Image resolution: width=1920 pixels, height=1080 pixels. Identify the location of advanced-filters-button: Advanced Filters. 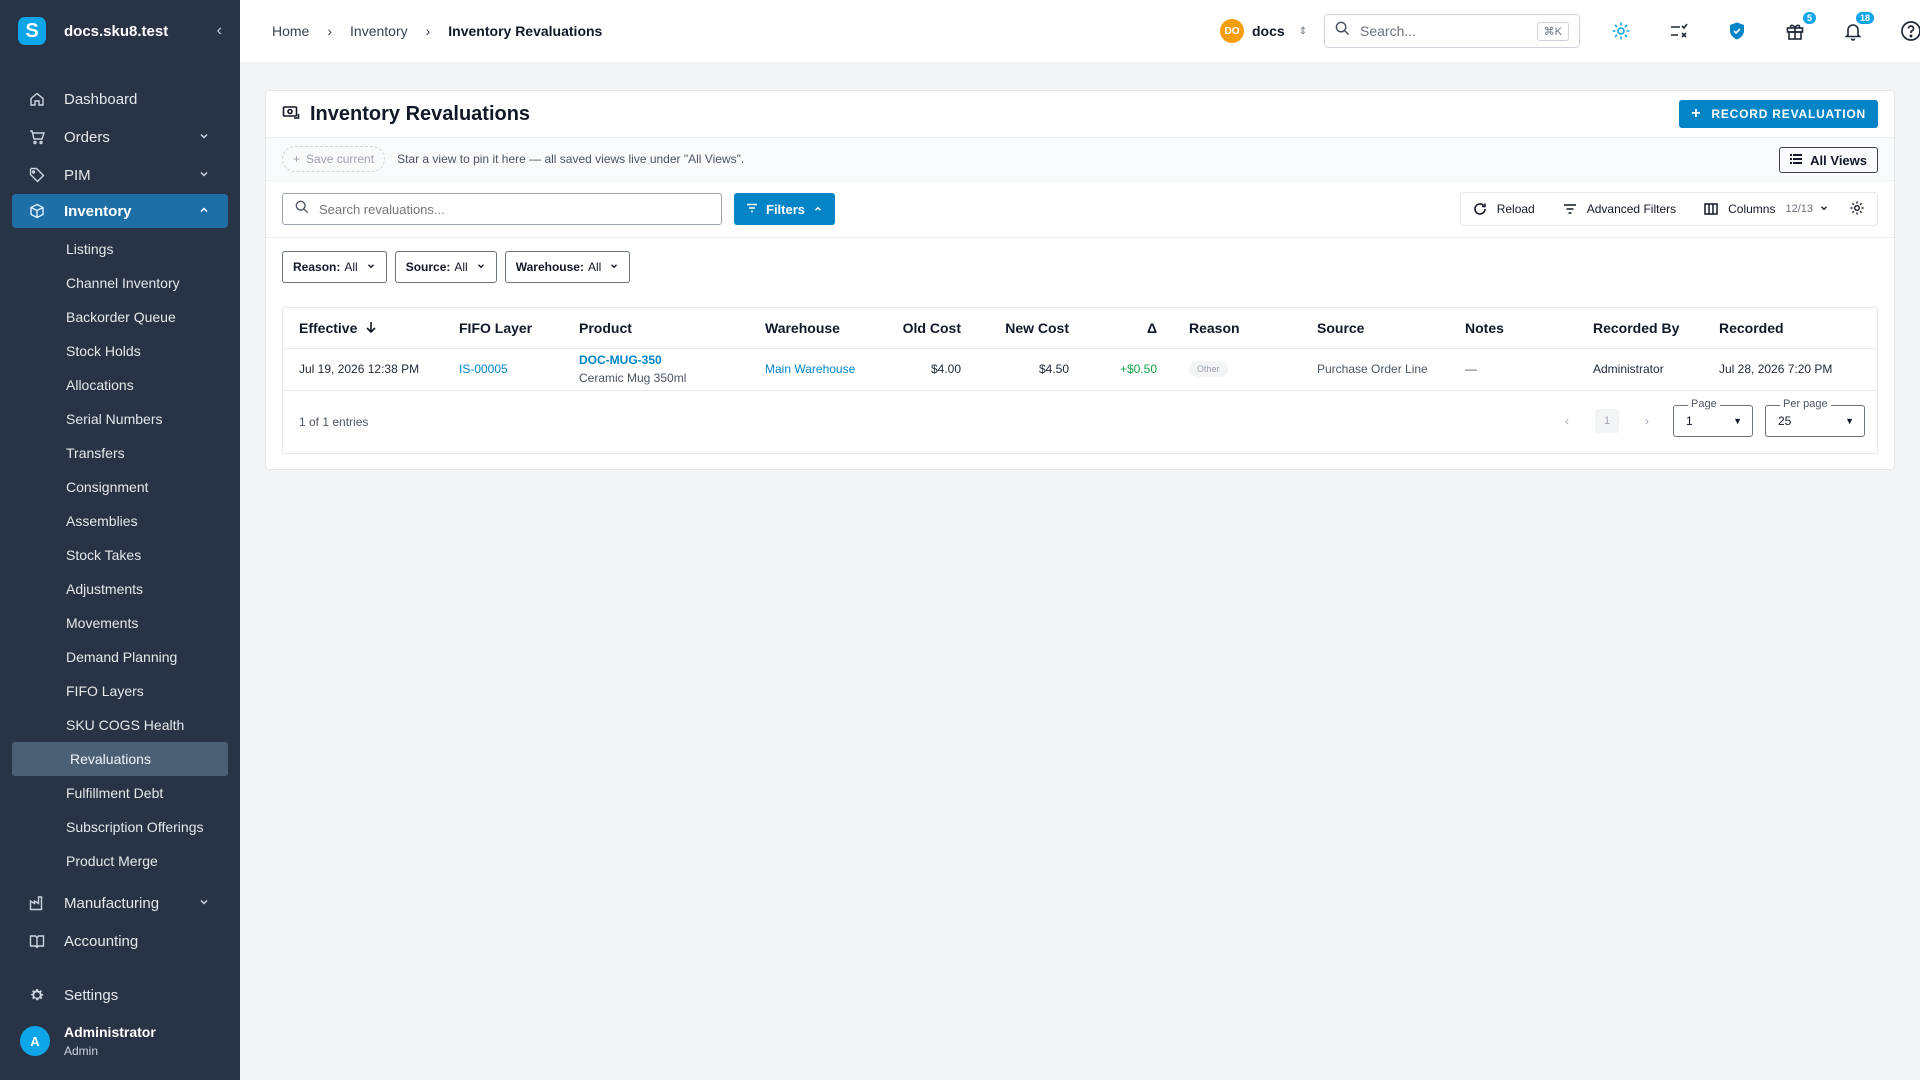
(1619, 209).